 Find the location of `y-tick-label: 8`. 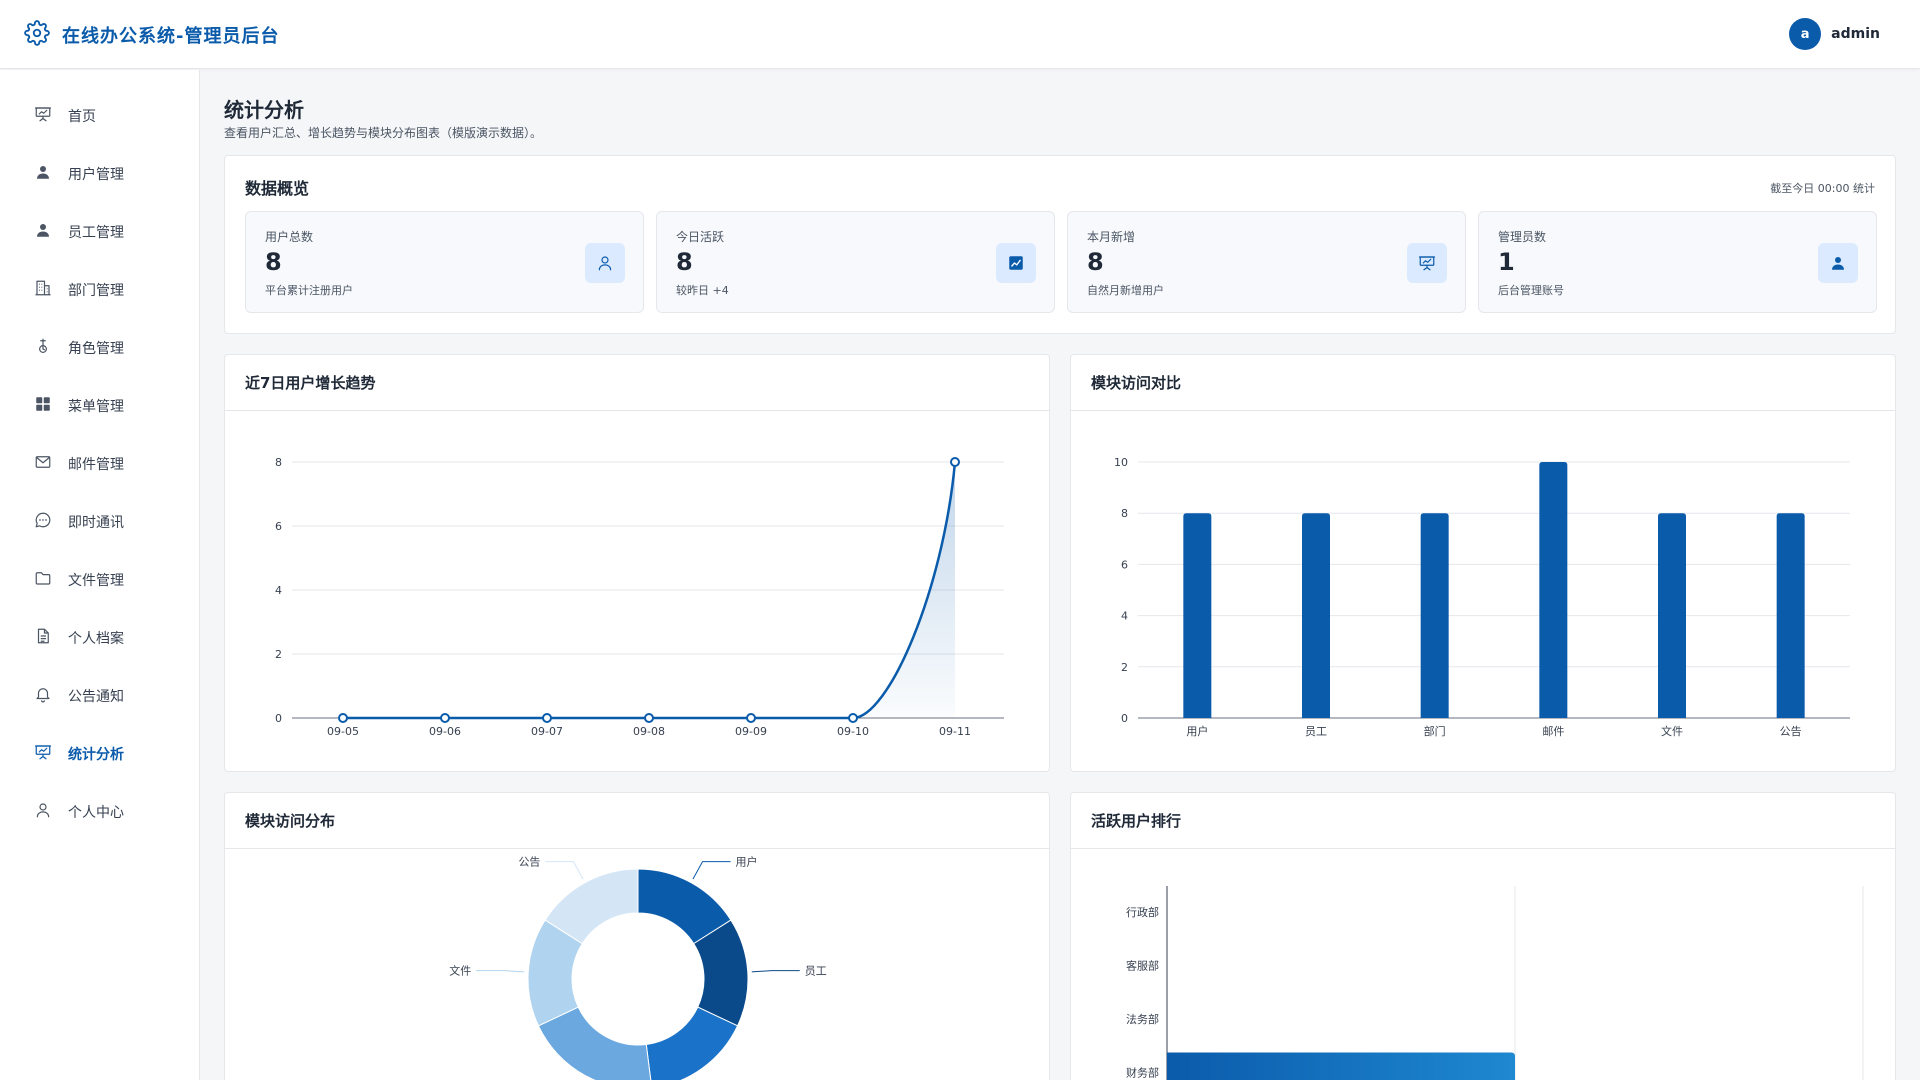

y-tick-label: 8 is located at coordinates (278, 462).